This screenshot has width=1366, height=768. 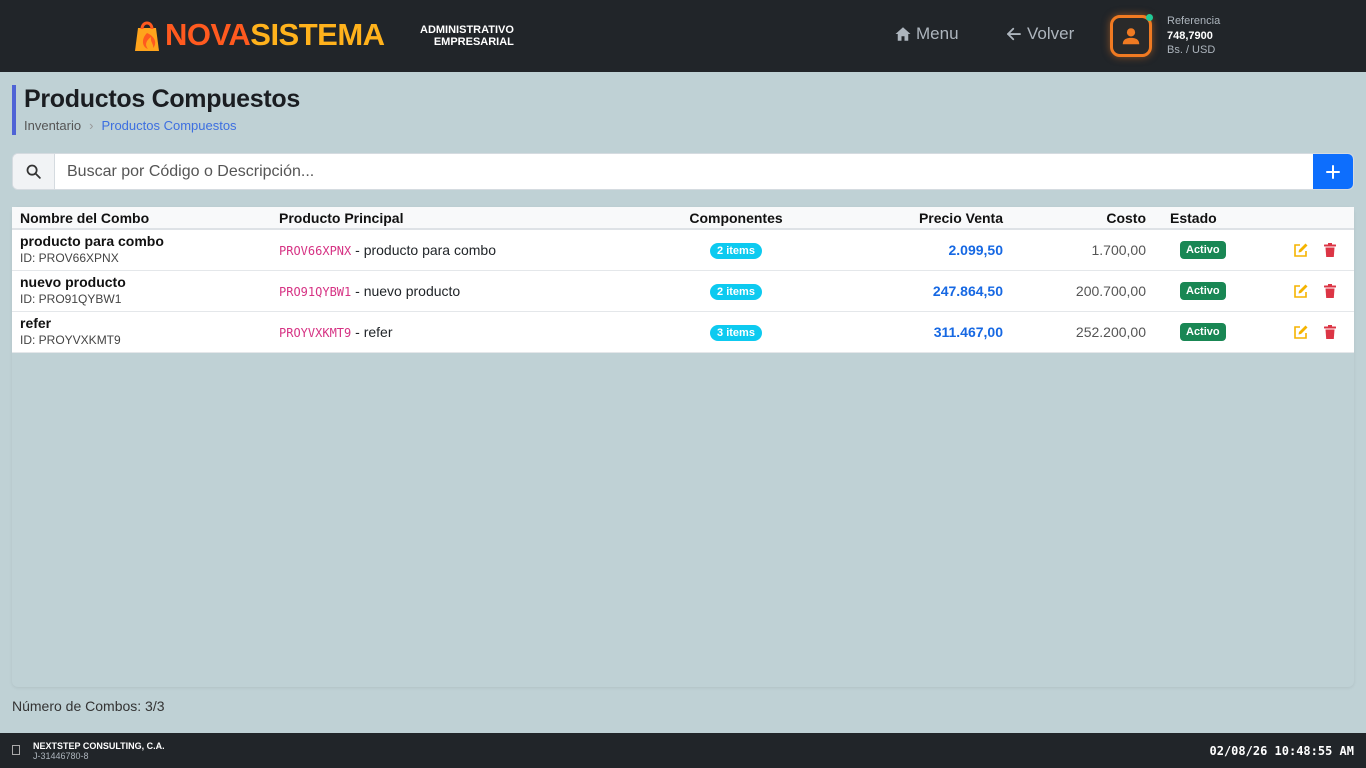 What do you see at coordinates (916, 290) in the screenshot?
I see `sale-price-cell: 247.864,50` at bounding box center [916, 290].